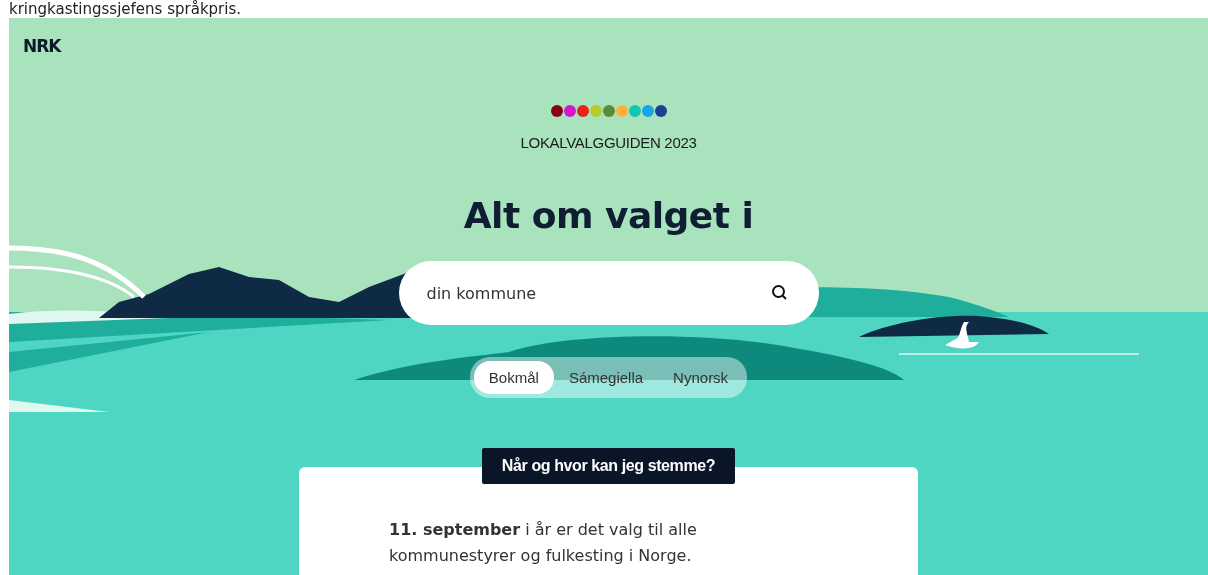 The height and width of the screenshot is (575, 1208). I want to click on card-paragraph: 11. september i år er det valg til alle kommunestyrer og fulkesting i Norge., so click(543, 543).